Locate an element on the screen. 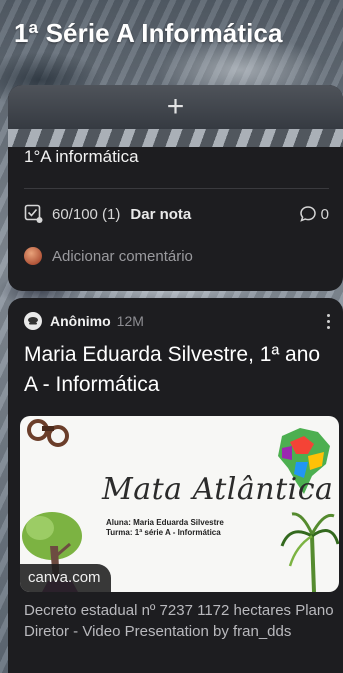  post-timestamp: 12M is located at coordinates (130, 321).